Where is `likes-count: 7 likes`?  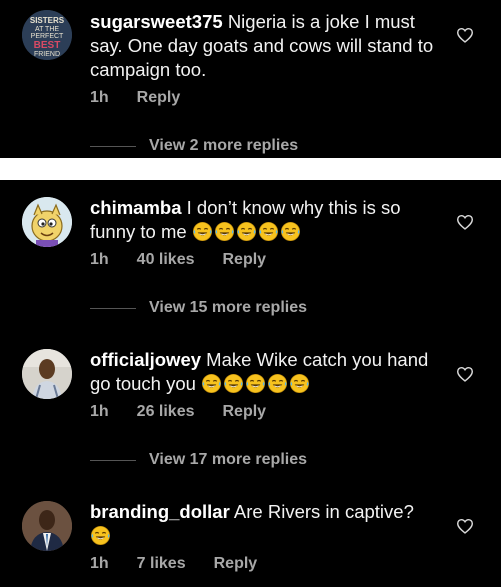
likes-count: 7 likes is located at coordinates (161, 564).